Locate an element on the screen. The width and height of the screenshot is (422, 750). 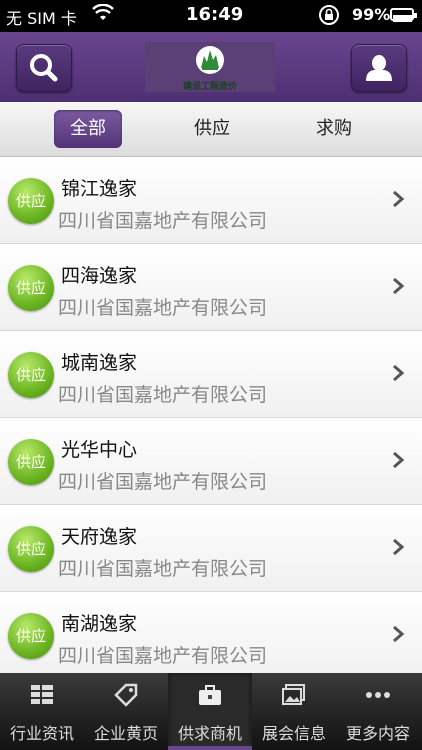
tab-more: 更多内容 is located at coordinates (378, 711).